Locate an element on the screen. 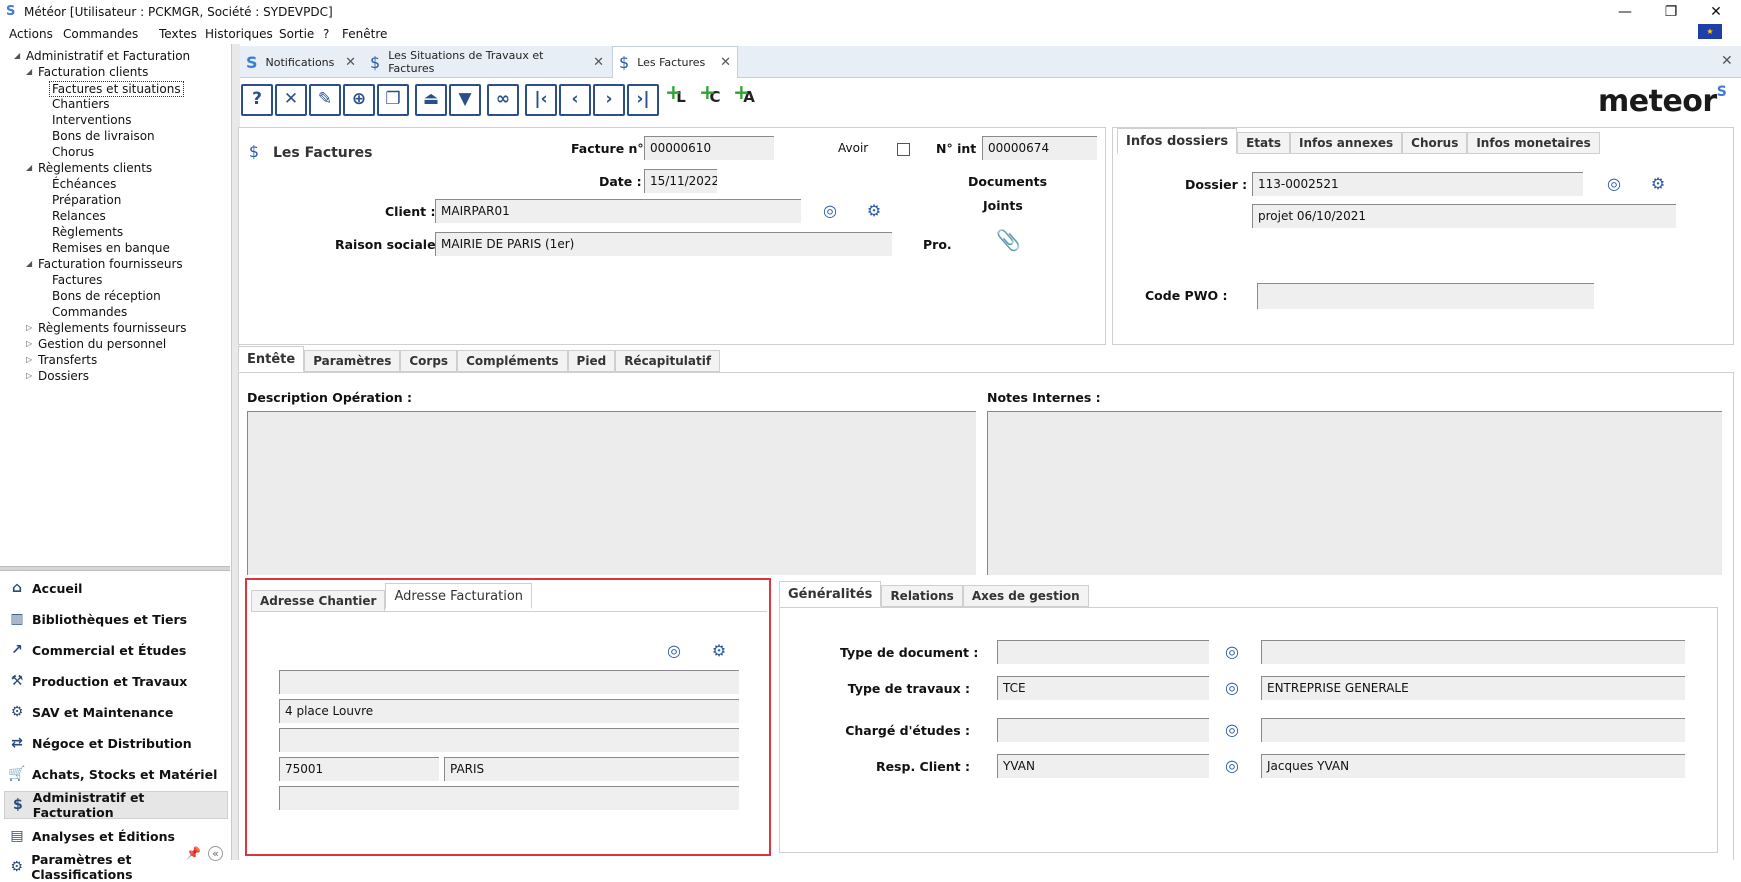 The image size is (1741, 882). description-operation-textarea is located at coordinates (611, 493).